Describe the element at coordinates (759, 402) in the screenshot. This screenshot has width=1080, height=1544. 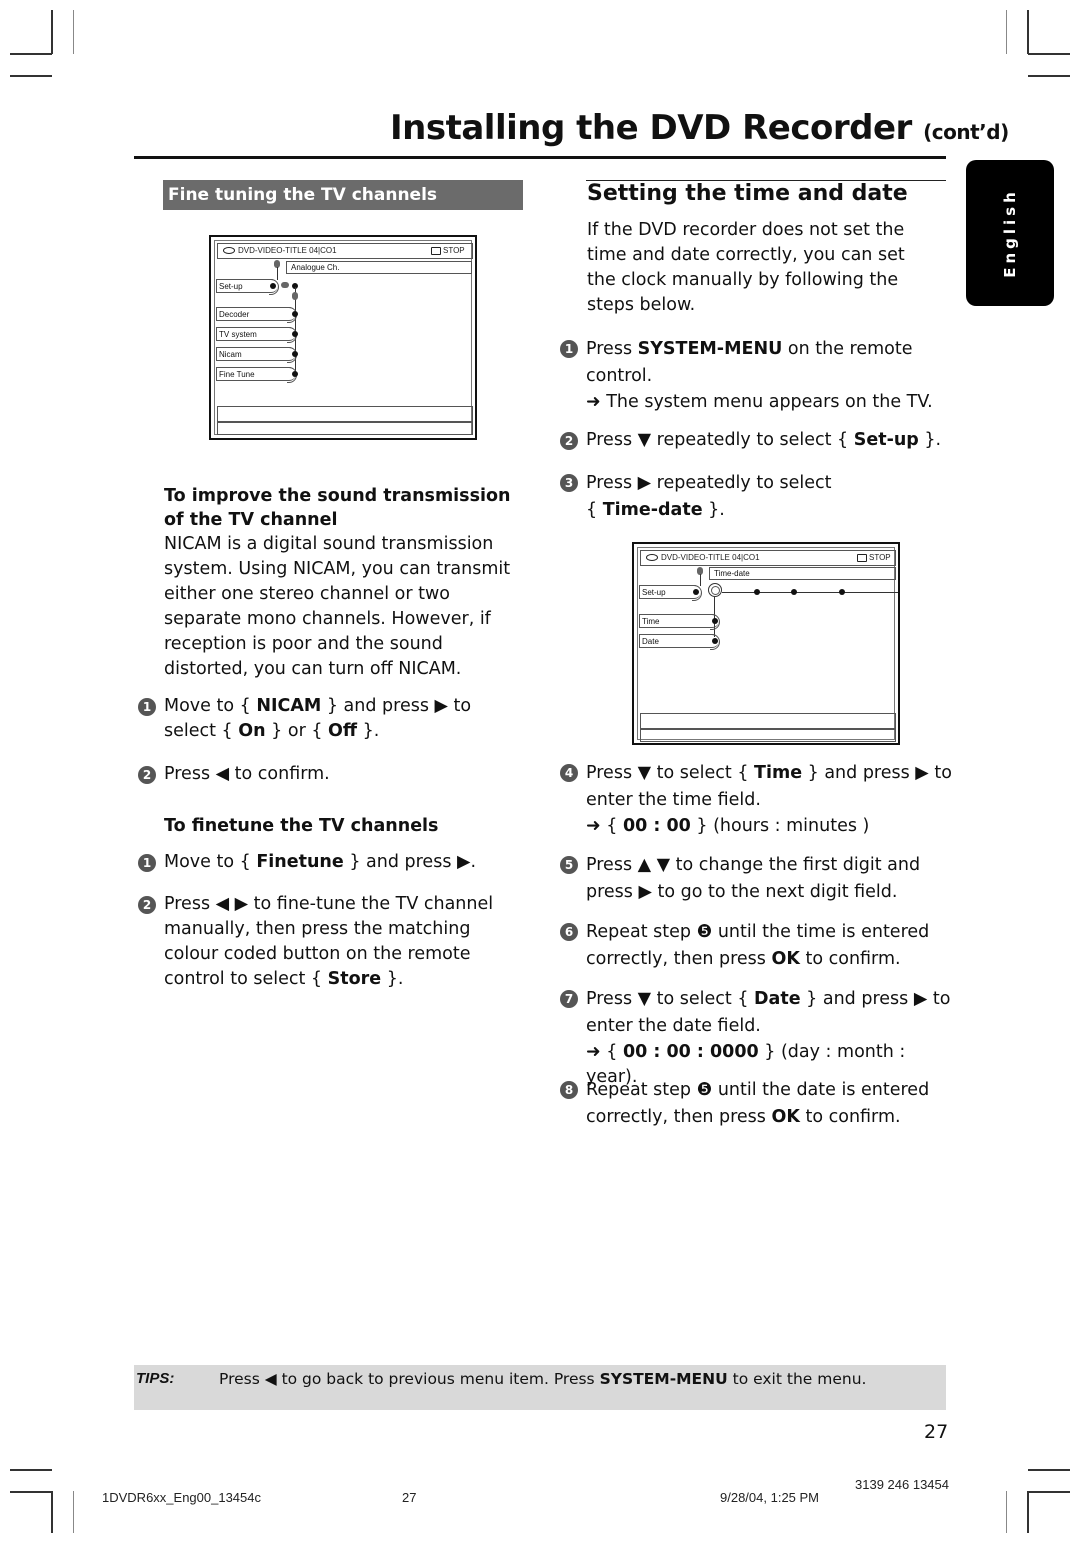
I see `step-result: ➜ The system menu appears on the TV.` at that location.